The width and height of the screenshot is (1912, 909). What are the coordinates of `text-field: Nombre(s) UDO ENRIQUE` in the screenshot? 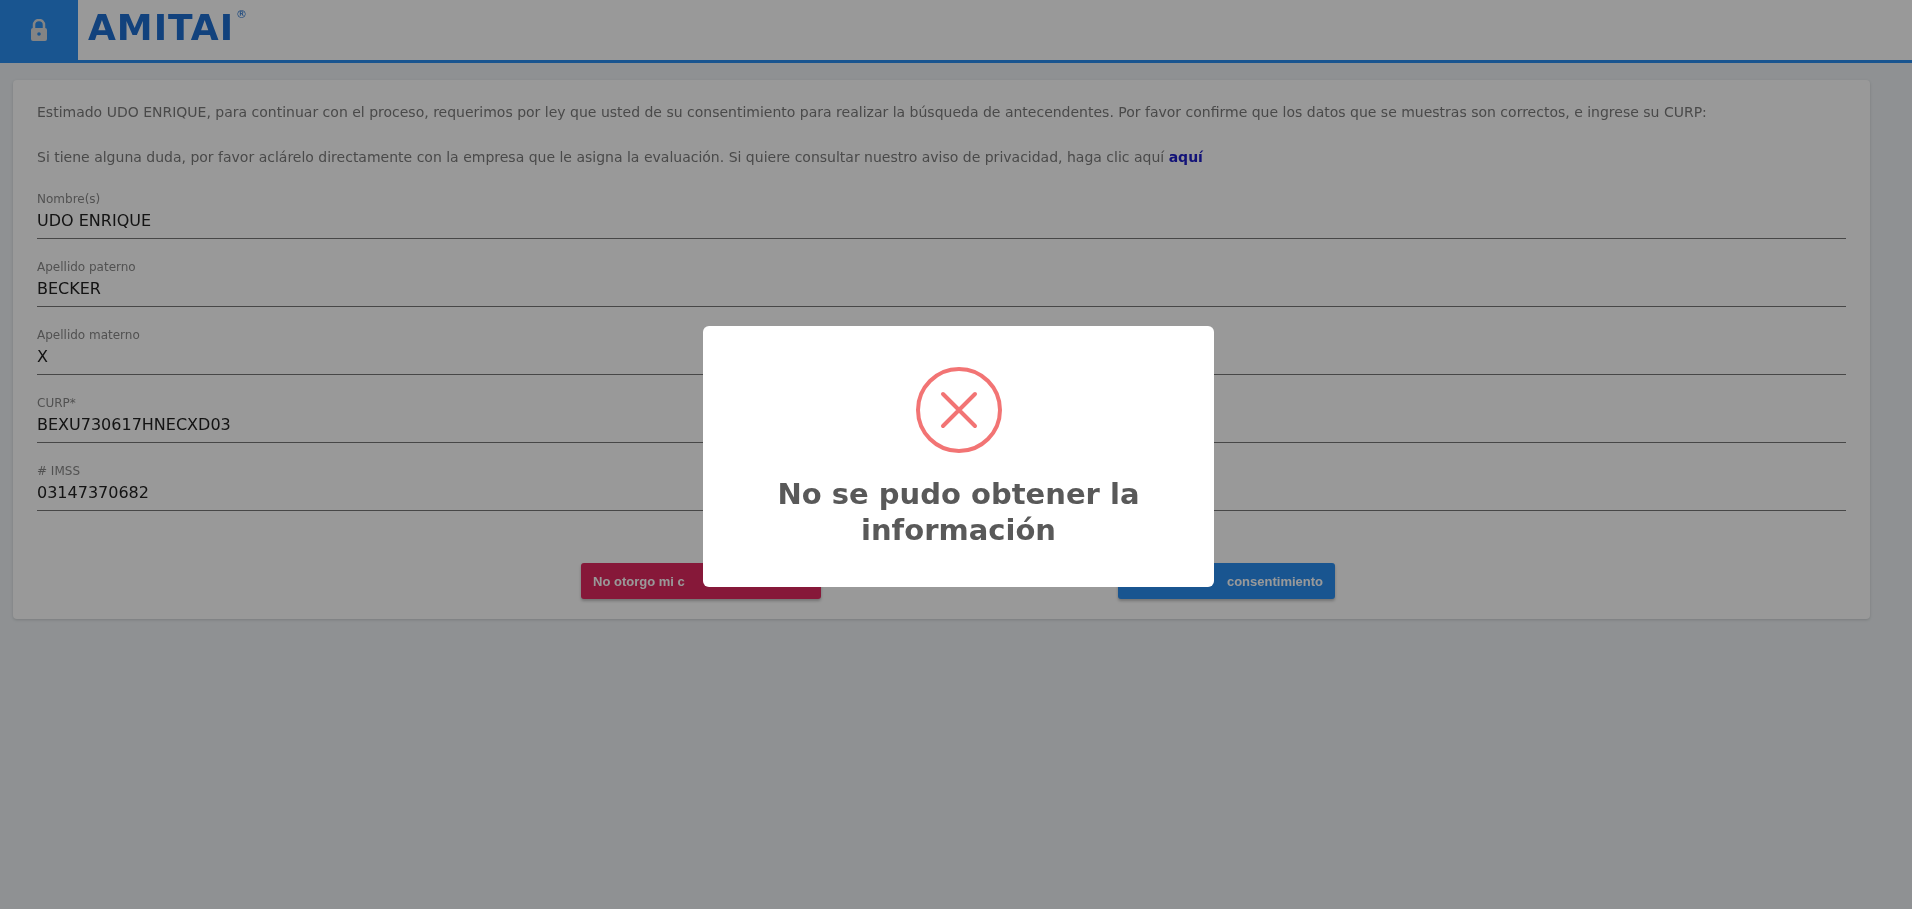 It's located at (941, 215).